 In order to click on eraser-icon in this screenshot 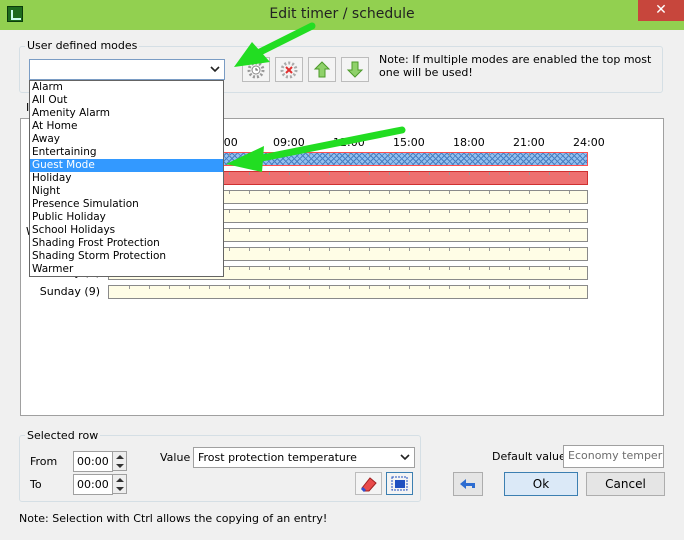, I will do `click(368, 485)`.